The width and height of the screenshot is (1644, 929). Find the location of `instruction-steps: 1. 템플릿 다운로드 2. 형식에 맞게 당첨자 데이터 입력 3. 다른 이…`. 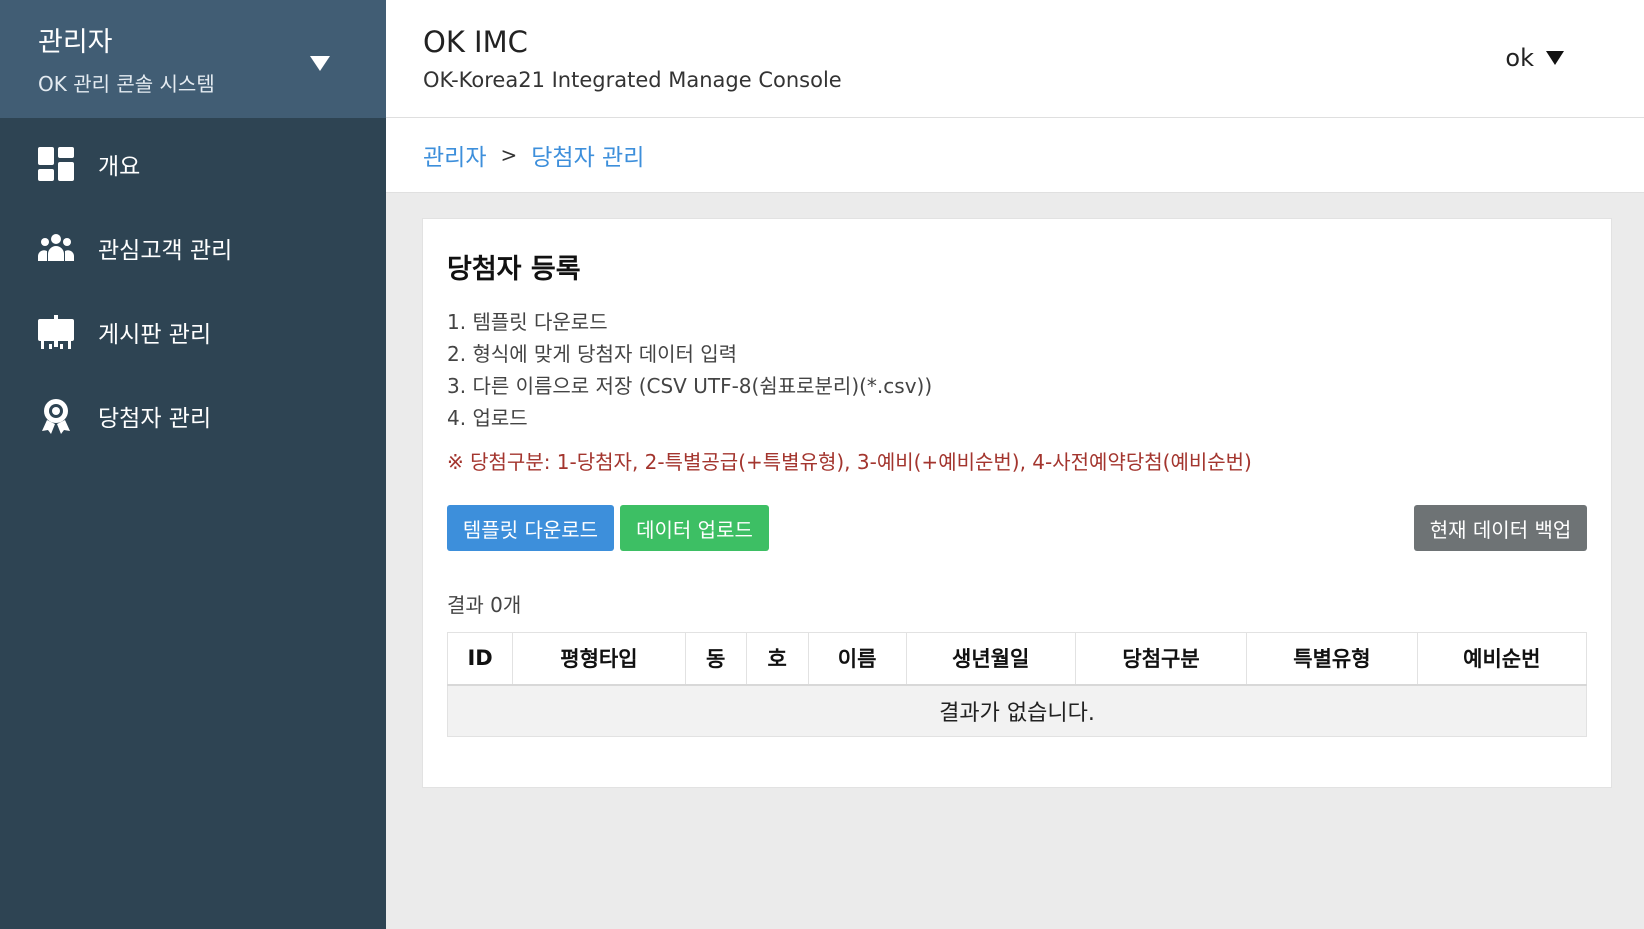

instruction-steps: 1. 템플릿 다운로드 2. 형식에 맞게 당첨자 데이터 입력 3. 다른 이… is located at coordinates (1017, 370).